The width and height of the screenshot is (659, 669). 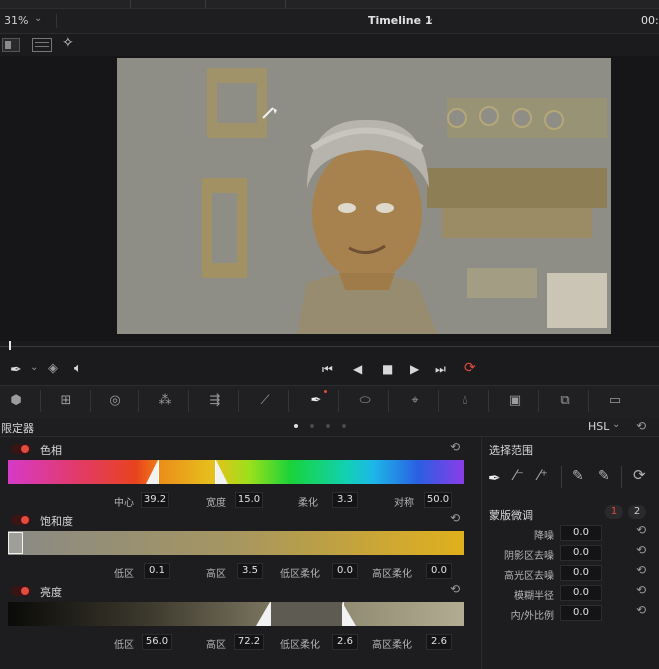 I want to click on divider, so click(x=561, y=477).